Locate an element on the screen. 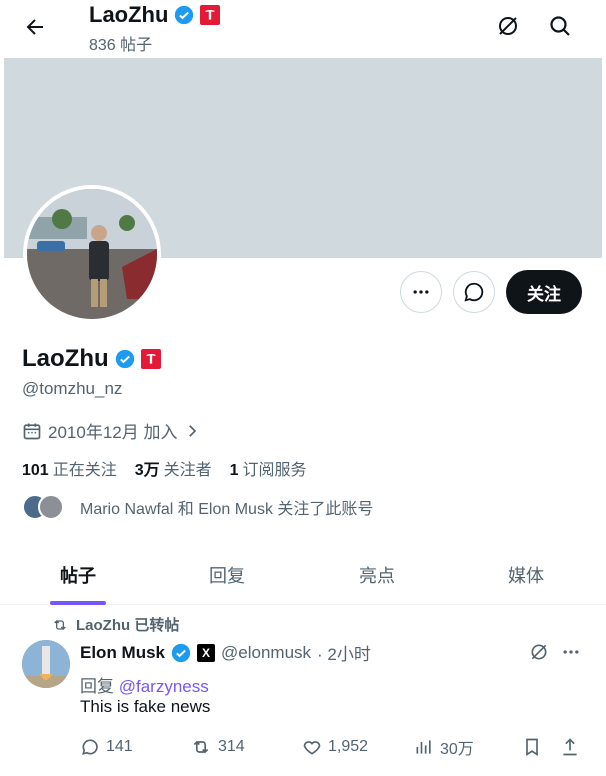 This screenshot has height=776, width=606. calendar-icon is located at coordinates (32, 431).